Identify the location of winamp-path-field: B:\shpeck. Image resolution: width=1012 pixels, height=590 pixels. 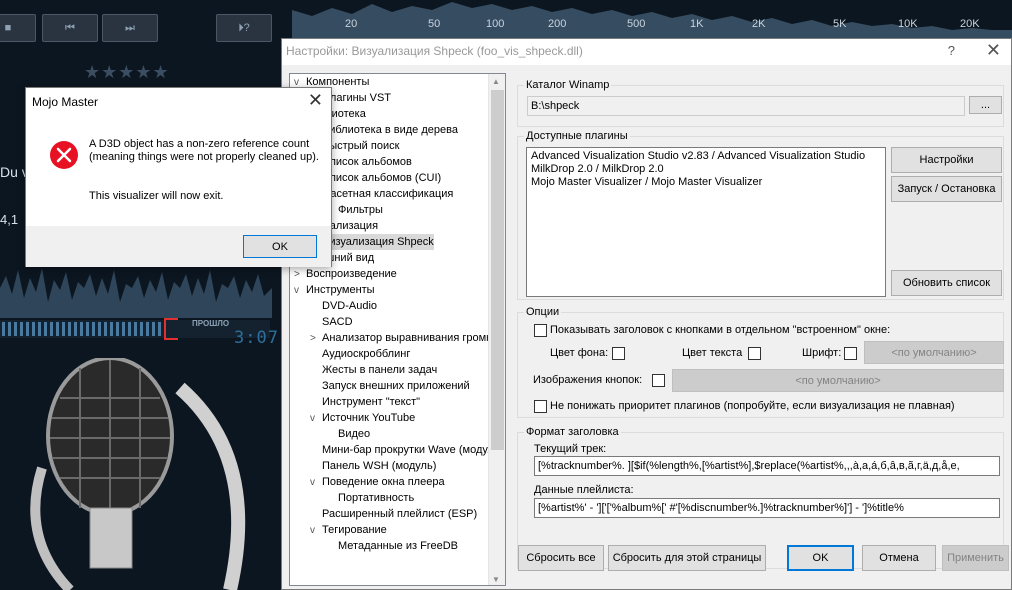
(746, 106).